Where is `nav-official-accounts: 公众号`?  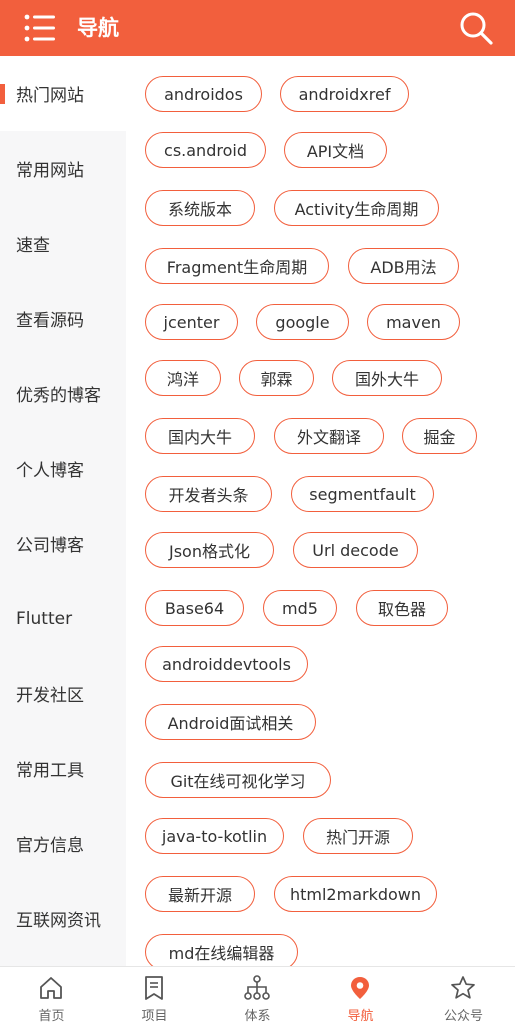
nav-official-accounts: 公众号 is located at coordinates (463, 997).